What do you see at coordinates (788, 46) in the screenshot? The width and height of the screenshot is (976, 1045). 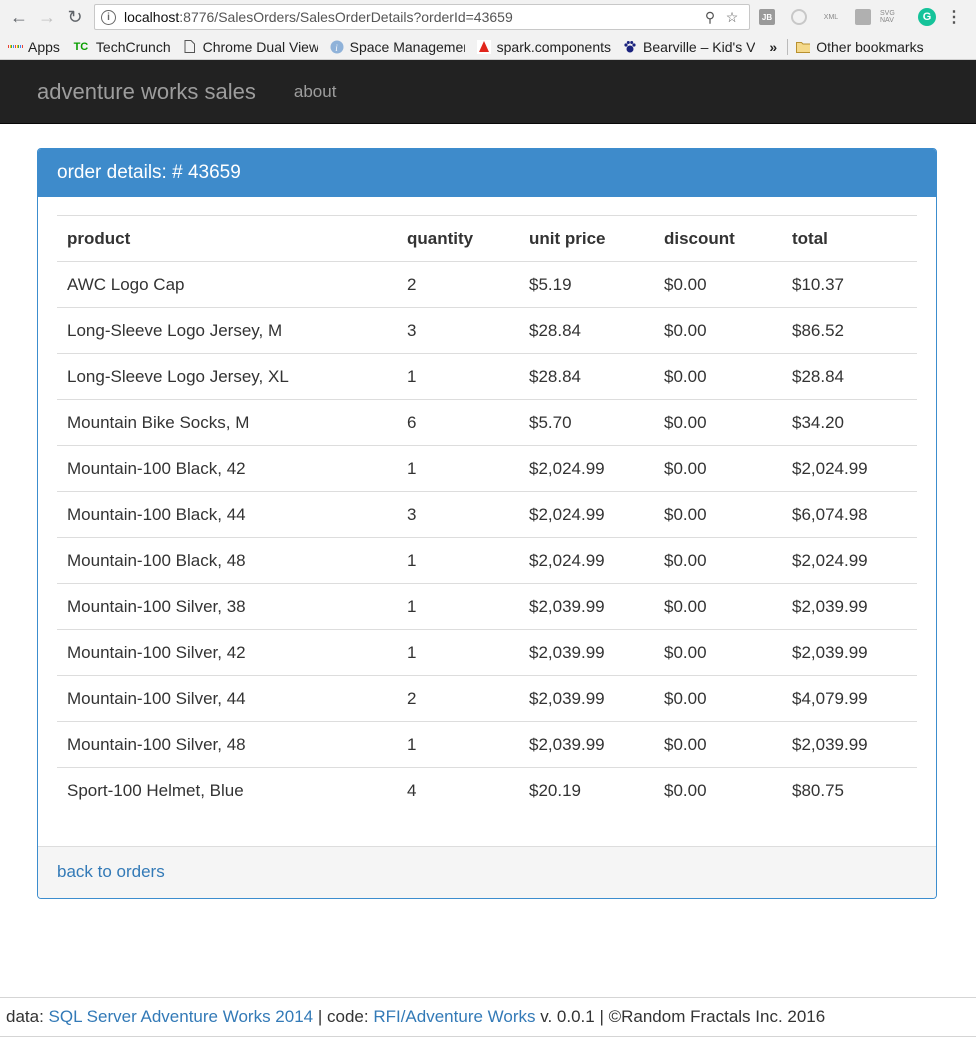 I see `bookmarks-divider` at bounding box center [788, 46].